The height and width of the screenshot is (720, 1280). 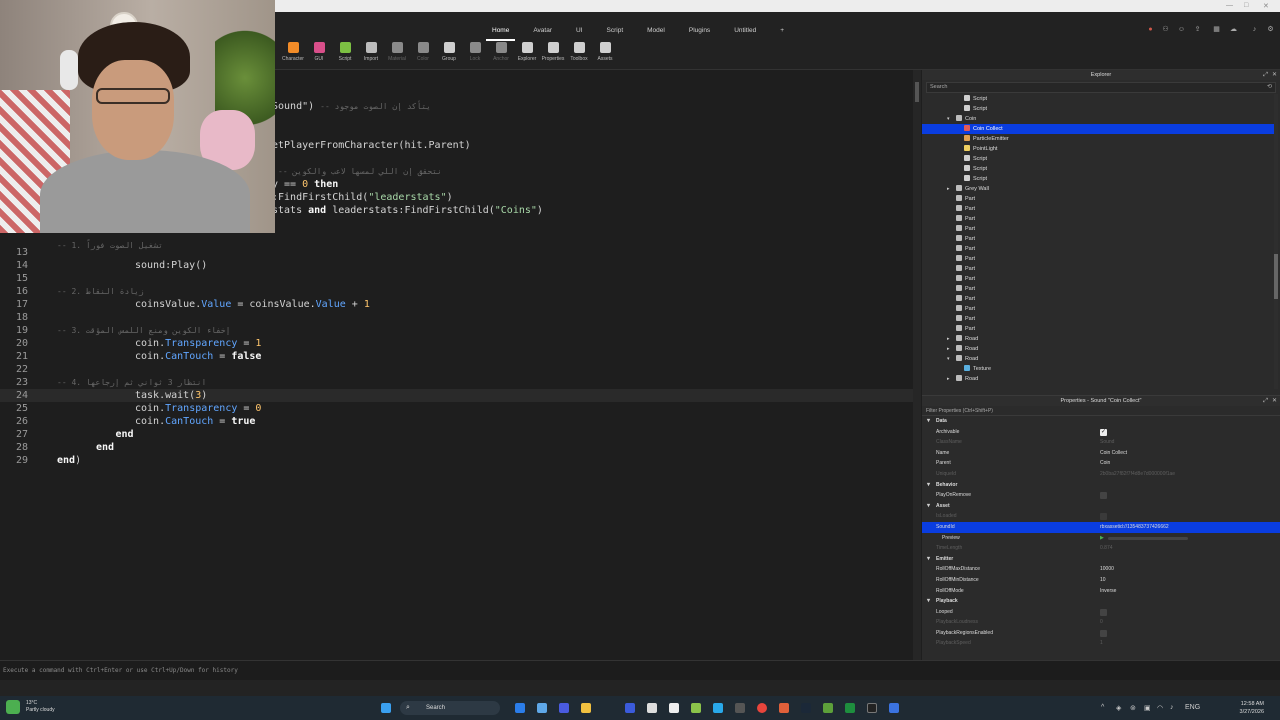 What do you see at coordinates (371, 52) in the screenshot?
I see `import-tool-button: Import` at bounding box center [371, 52].